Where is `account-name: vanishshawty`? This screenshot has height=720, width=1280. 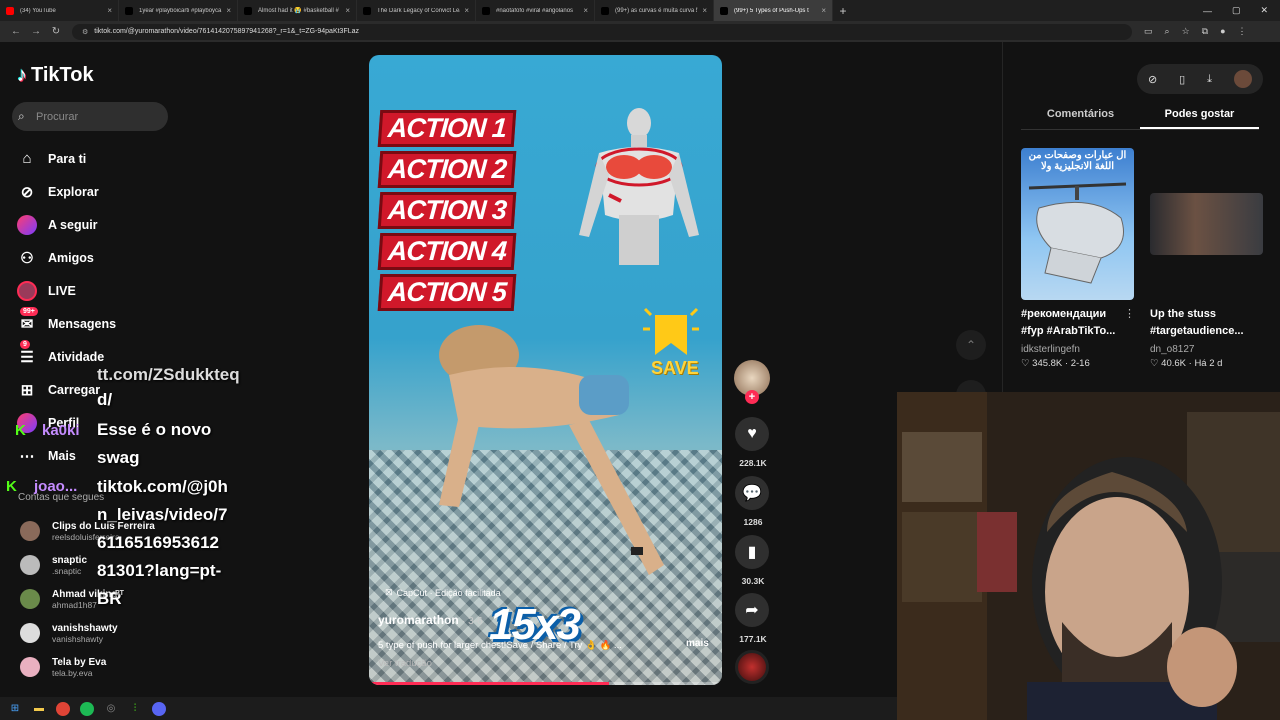
account-name: vanishshawty is located at coordinates (85, 628).